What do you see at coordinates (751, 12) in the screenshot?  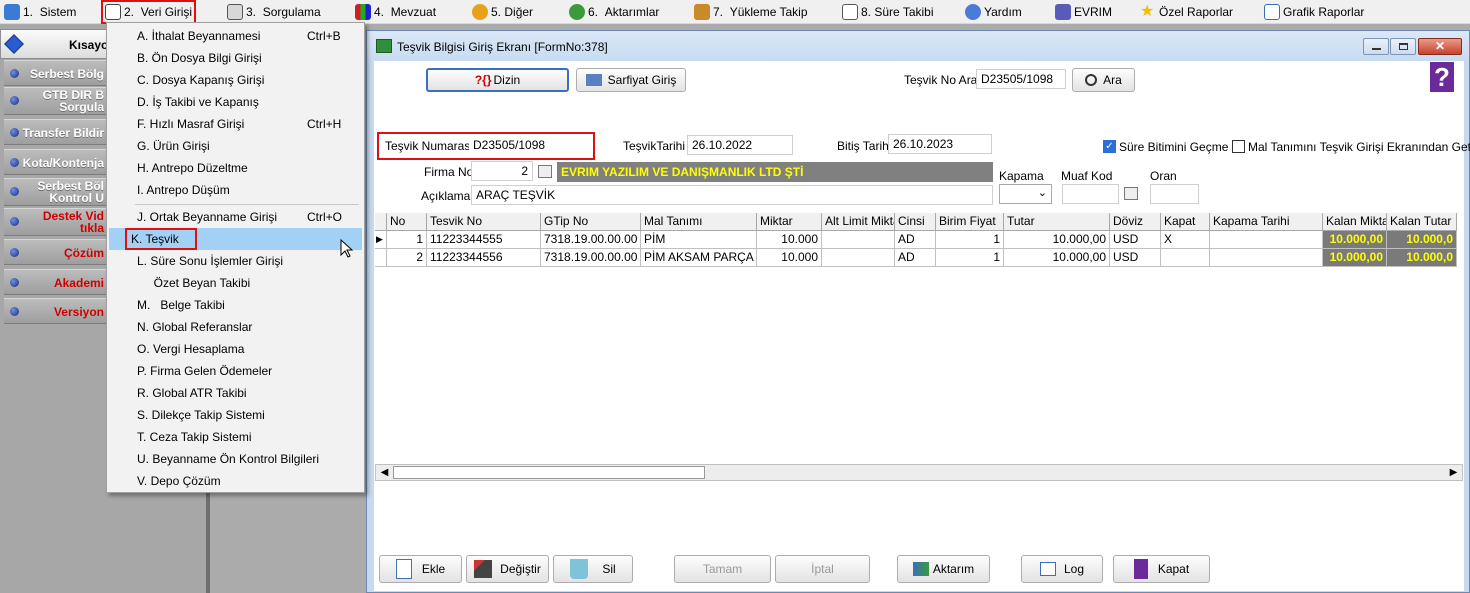 I see `menu-yukleme-takip: 7. Yükleme Takip` at bounding box center [751, 12].